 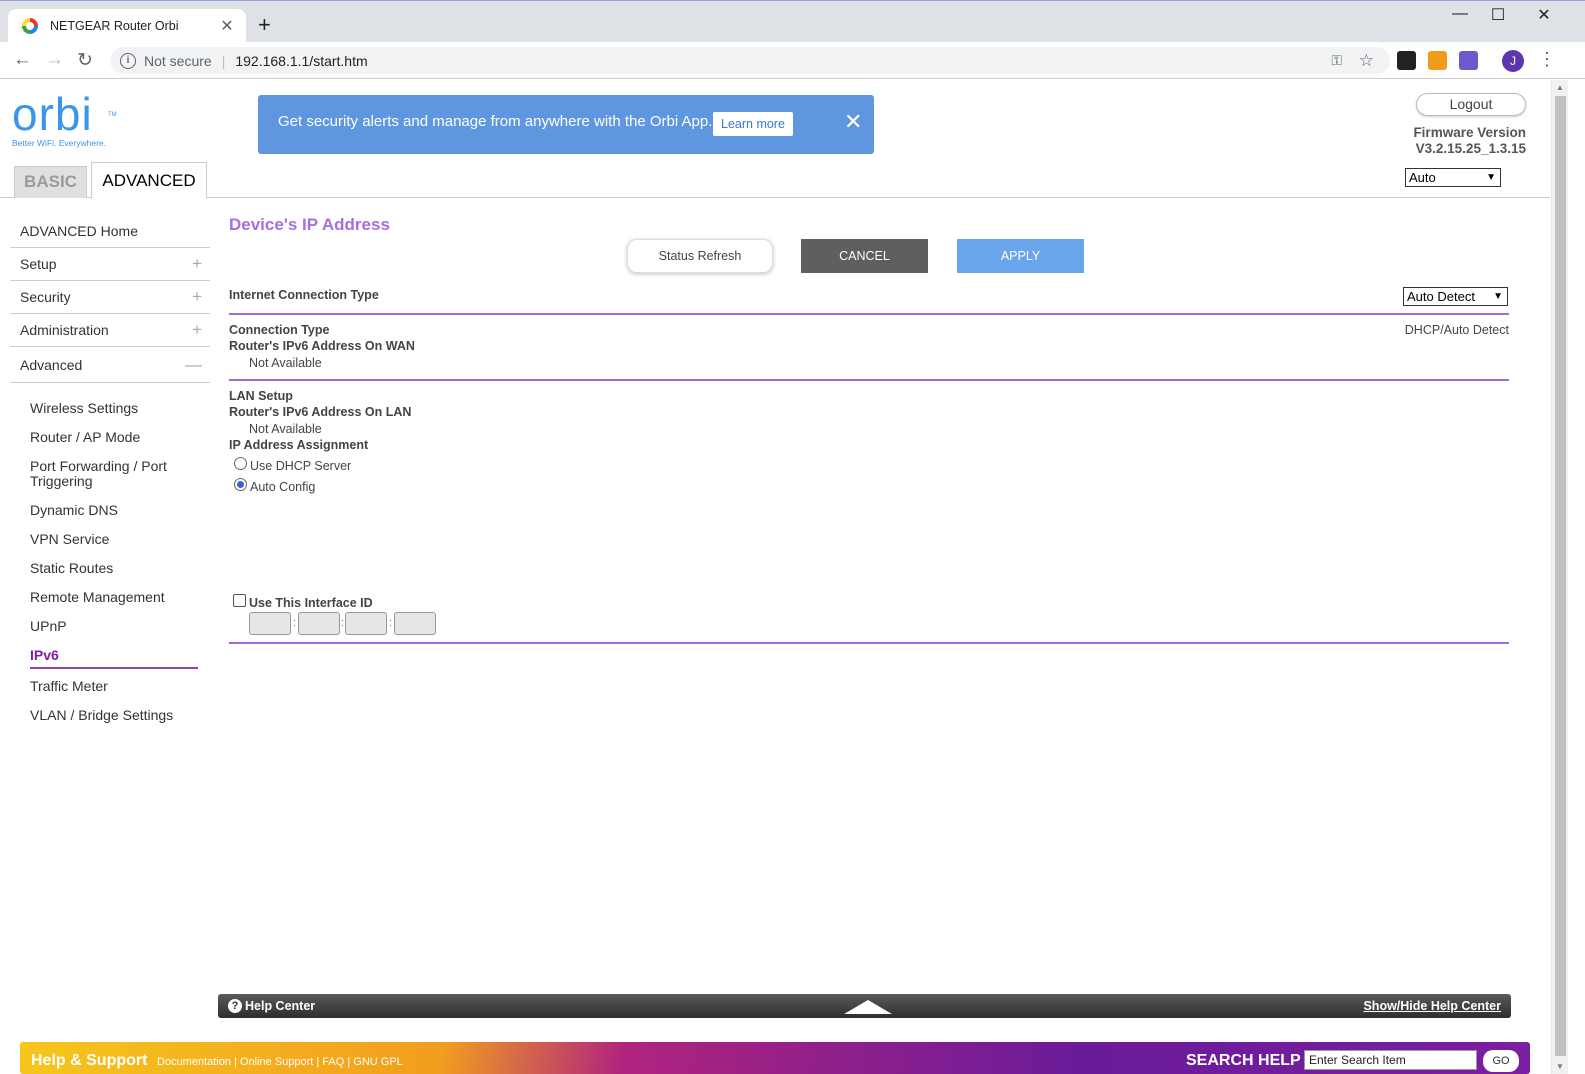 I want to click on help-question-icon: ?, so click(x=235, y=1006).